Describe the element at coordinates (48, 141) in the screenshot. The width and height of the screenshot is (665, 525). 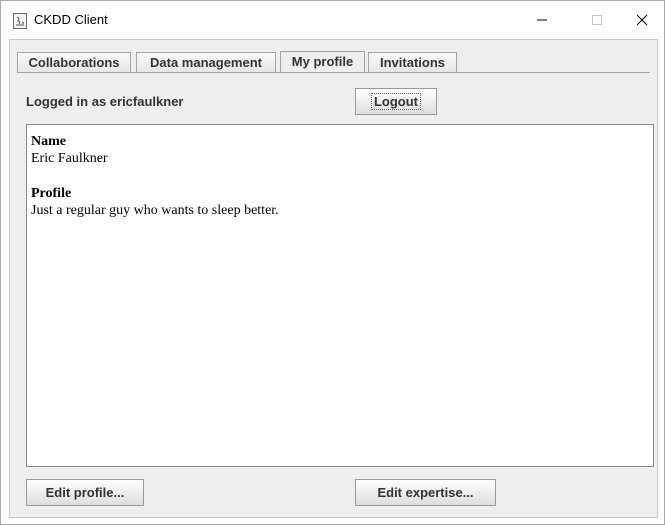
I see `name-heading: Name` at that location.